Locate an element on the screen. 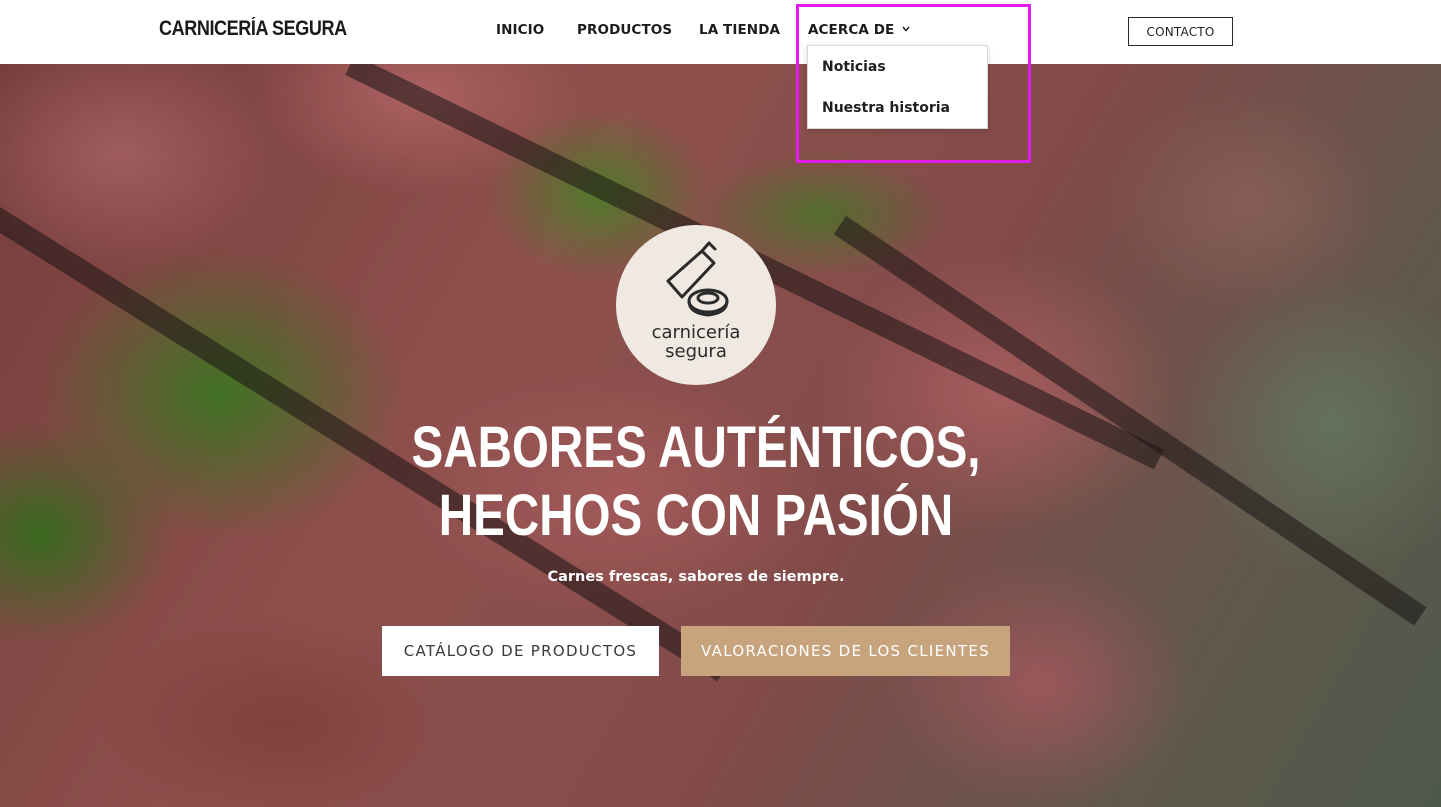 The width and height of the screenshot is (1441, 807). contact-button: CONTACTO is located at coordinates (1180, 31).